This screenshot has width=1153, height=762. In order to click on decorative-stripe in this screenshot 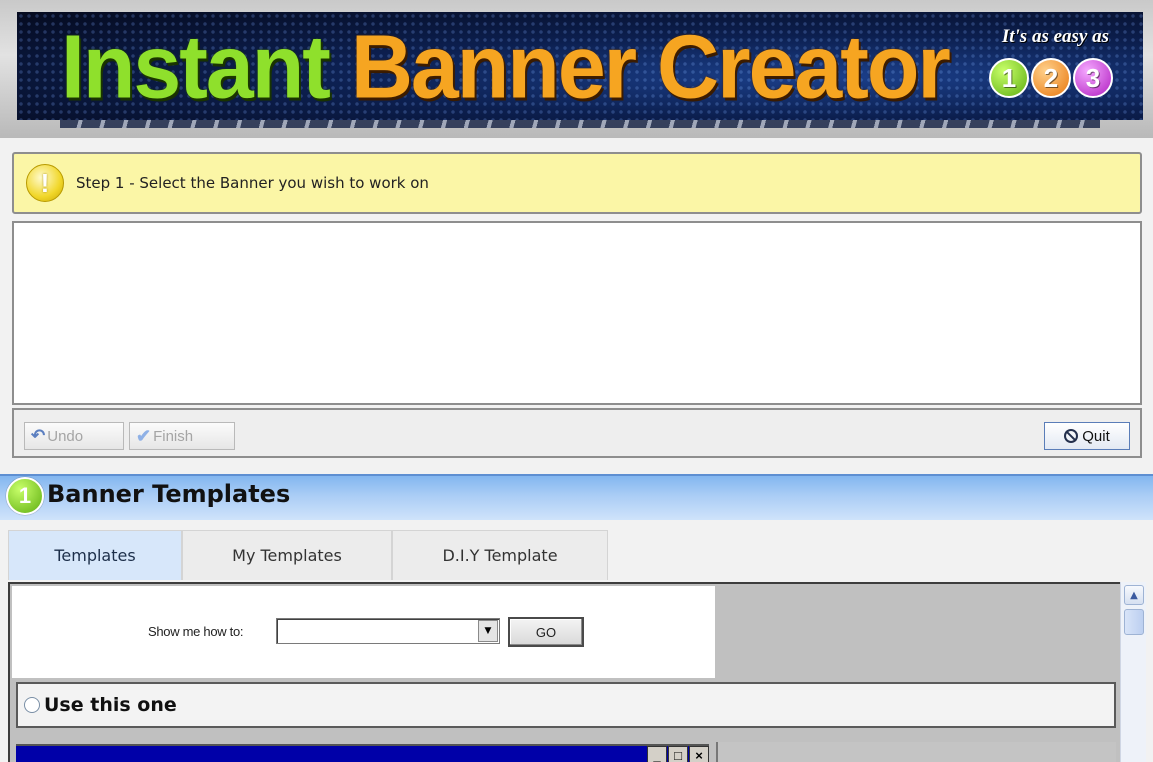, I will do `click(580, 124)`.